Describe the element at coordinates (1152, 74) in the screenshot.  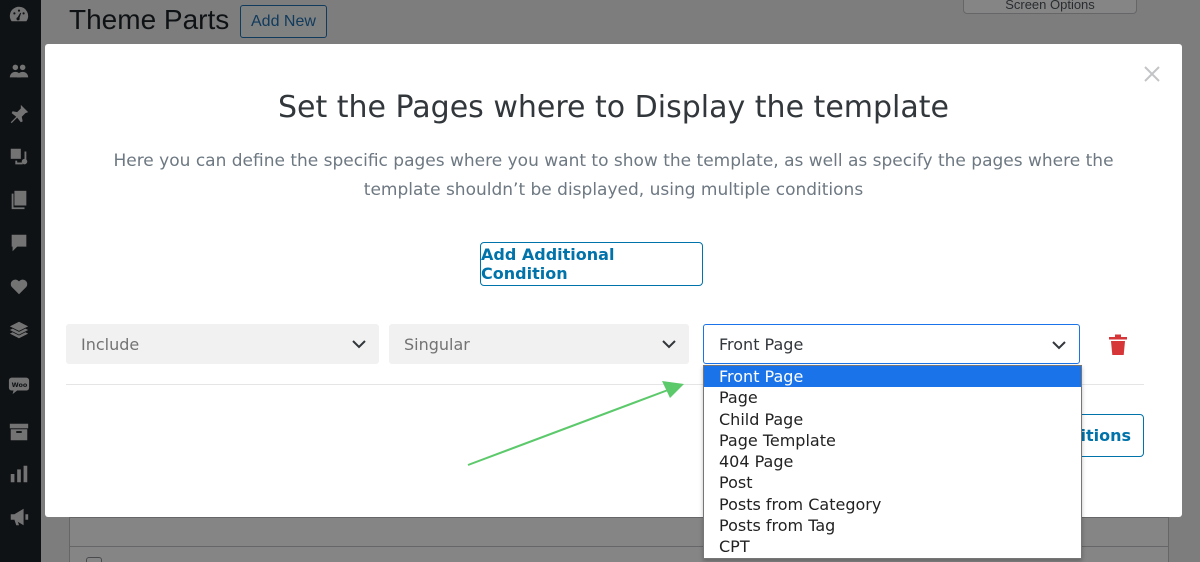
I see `close-icon` at that location.